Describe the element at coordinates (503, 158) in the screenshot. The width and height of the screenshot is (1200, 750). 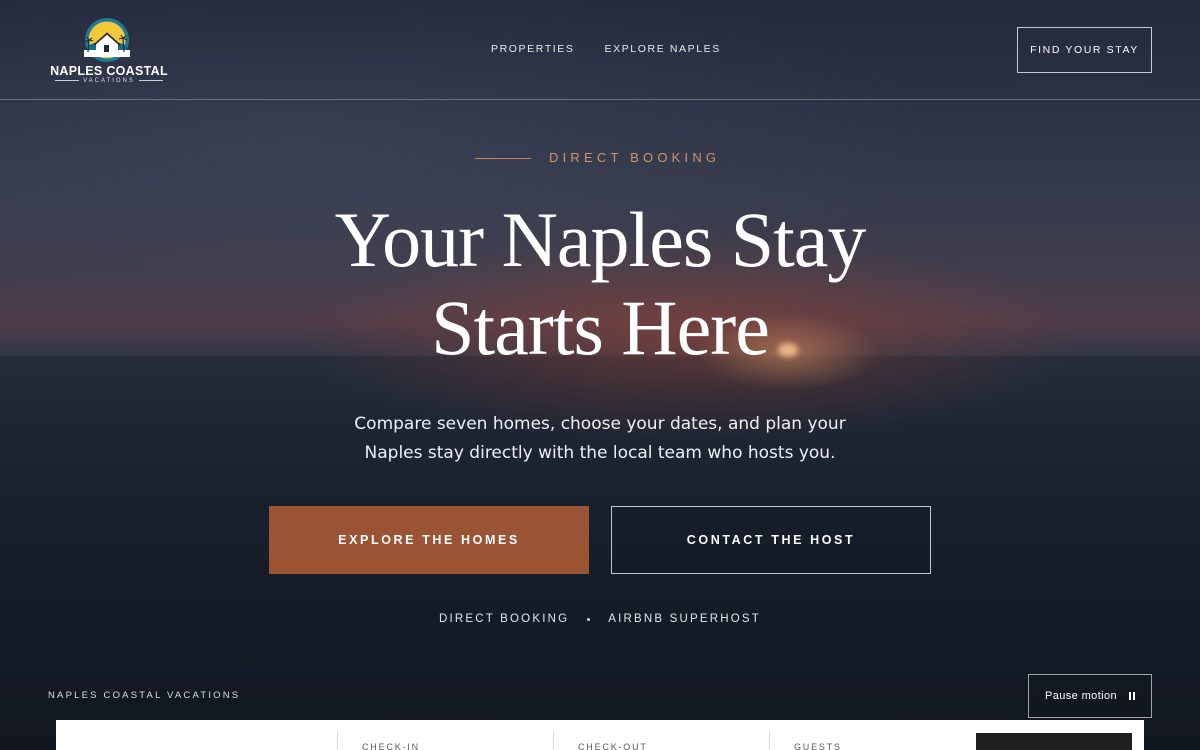
I see `eyebrow-rule` at that location.